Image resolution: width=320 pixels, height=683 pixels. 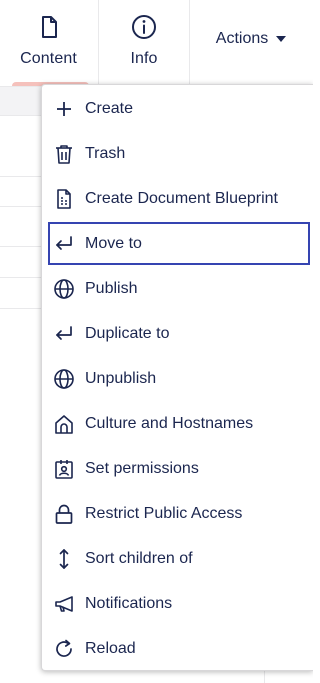 I want to click on menu-item-sort-children-of: Sort children of, so click(x=179, y=558).